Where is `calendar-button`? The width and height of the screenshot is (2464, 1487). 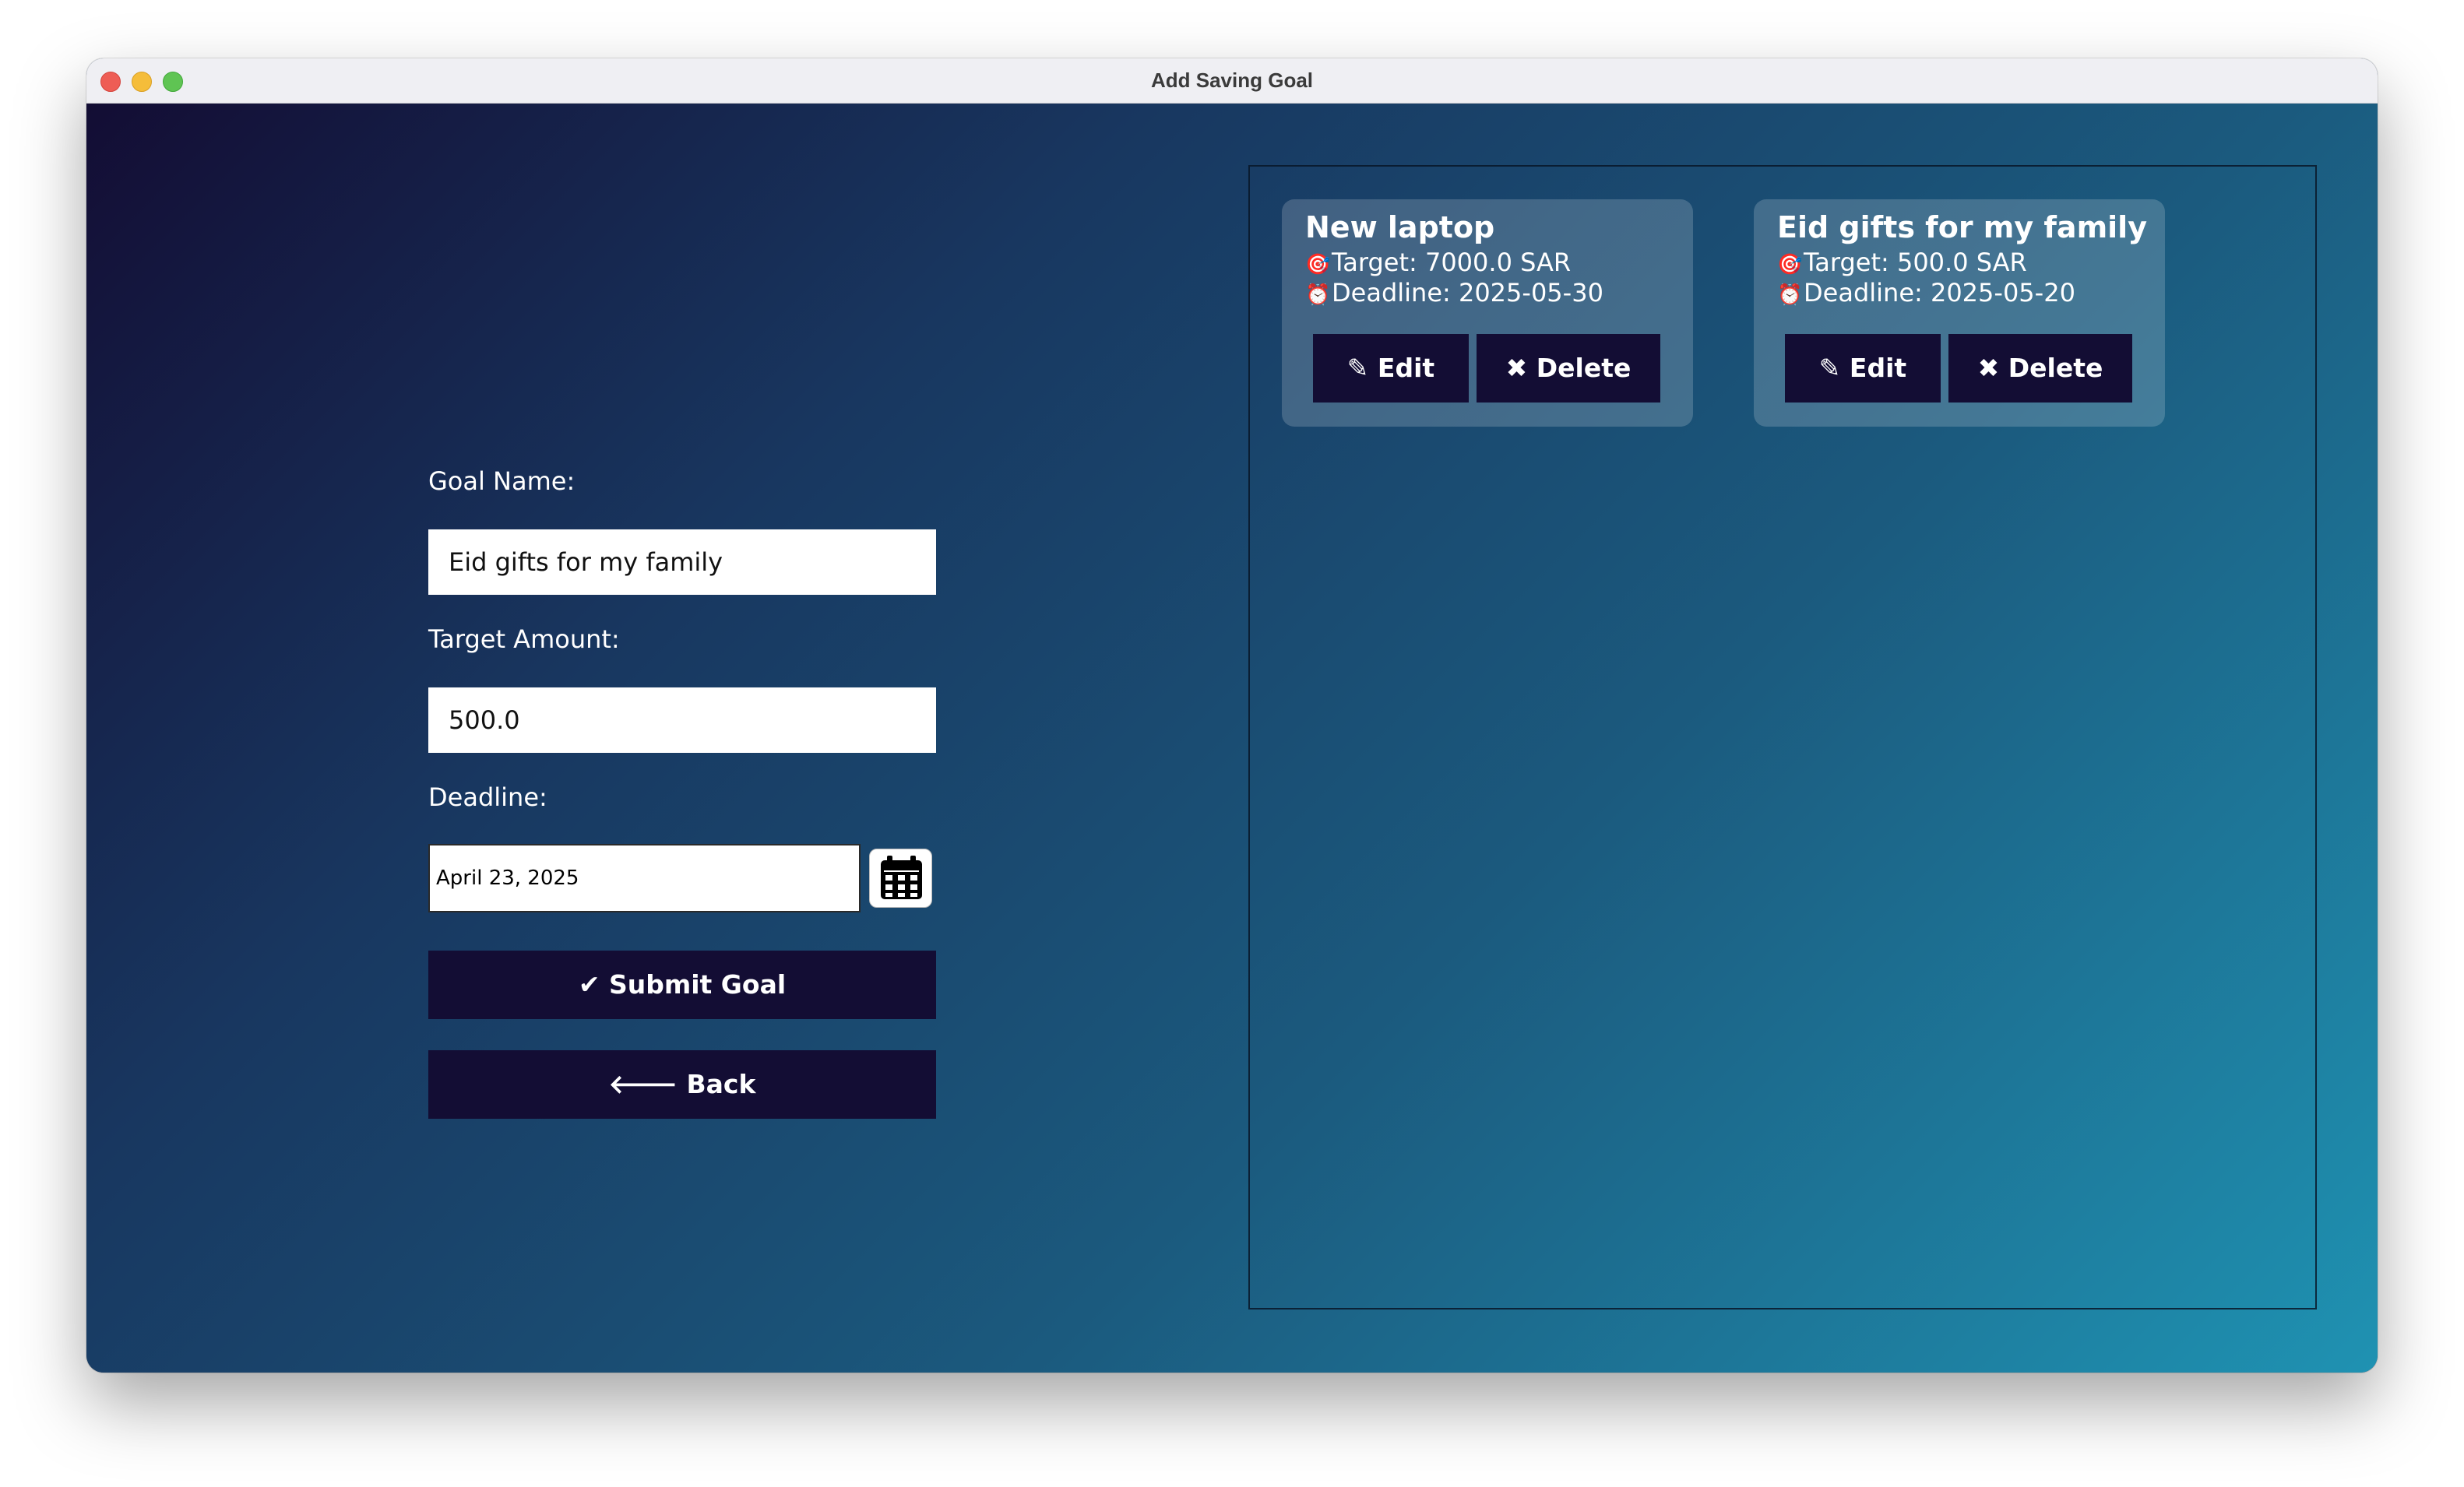
calendar-button is located at coordinates (901, 878).